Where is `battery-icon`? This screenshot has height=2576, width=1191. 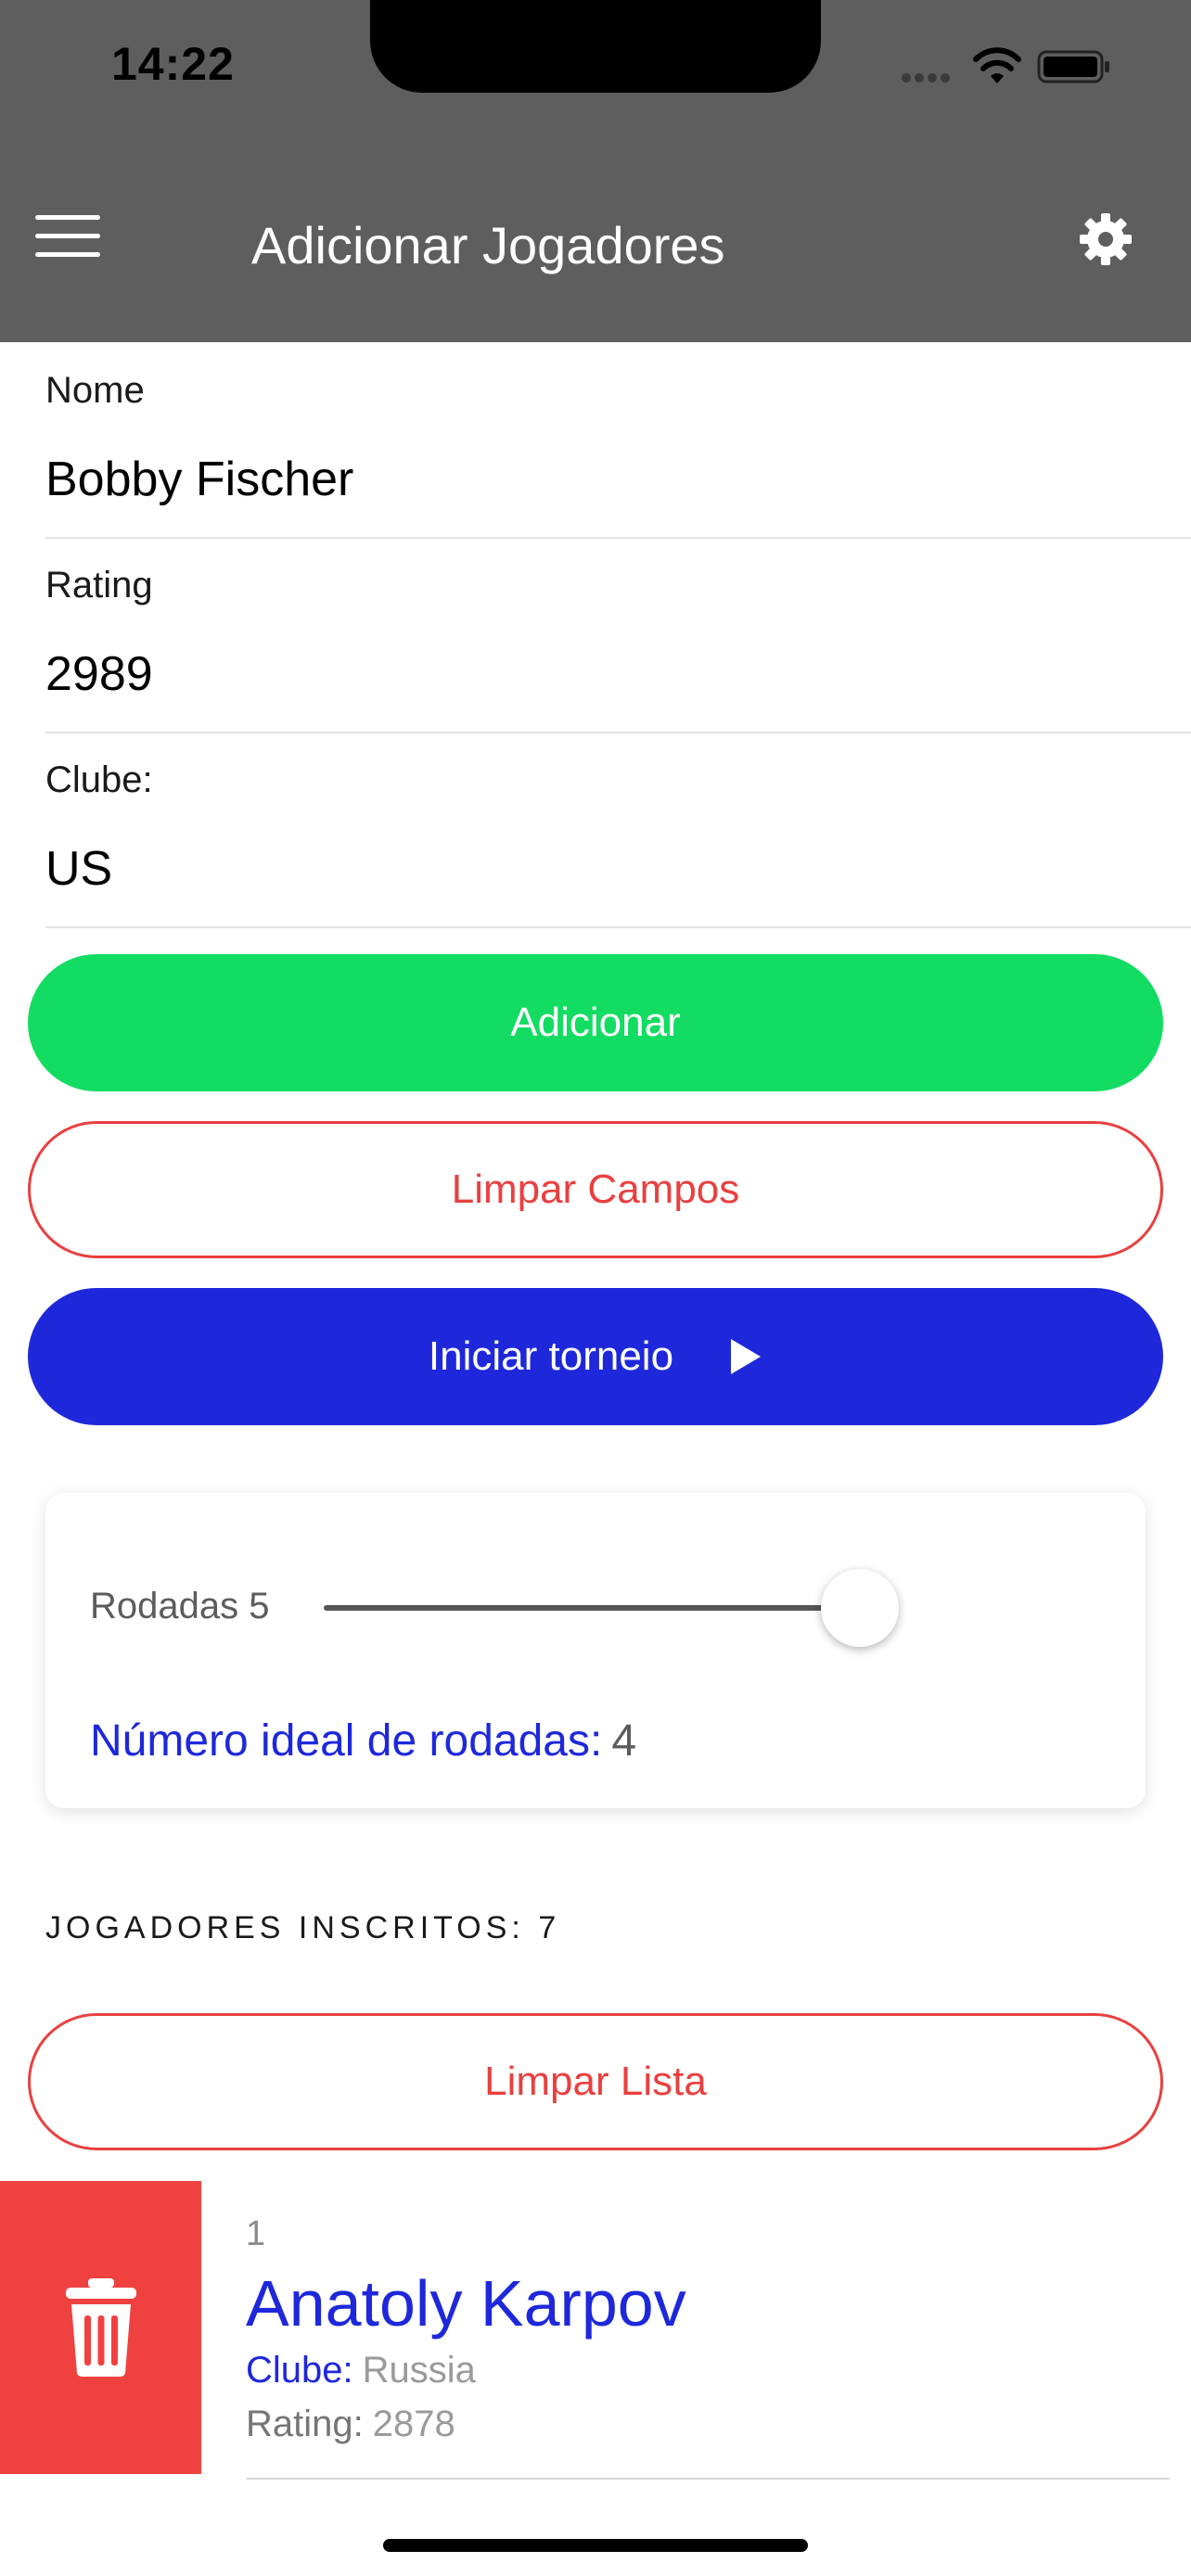
battery-icon is located at coordinates (1073, 66).